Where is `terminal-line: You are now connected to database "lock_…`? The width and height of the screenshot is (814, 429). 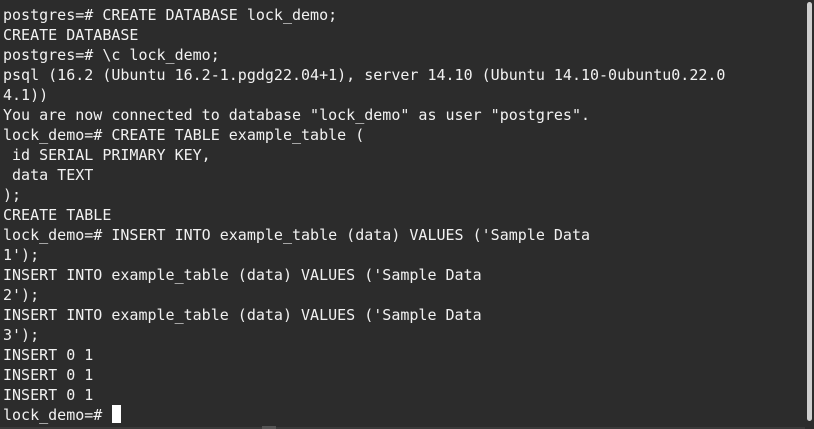 terminal-line: You are now connected to database "lock_… is located at coordinates (296, 115).